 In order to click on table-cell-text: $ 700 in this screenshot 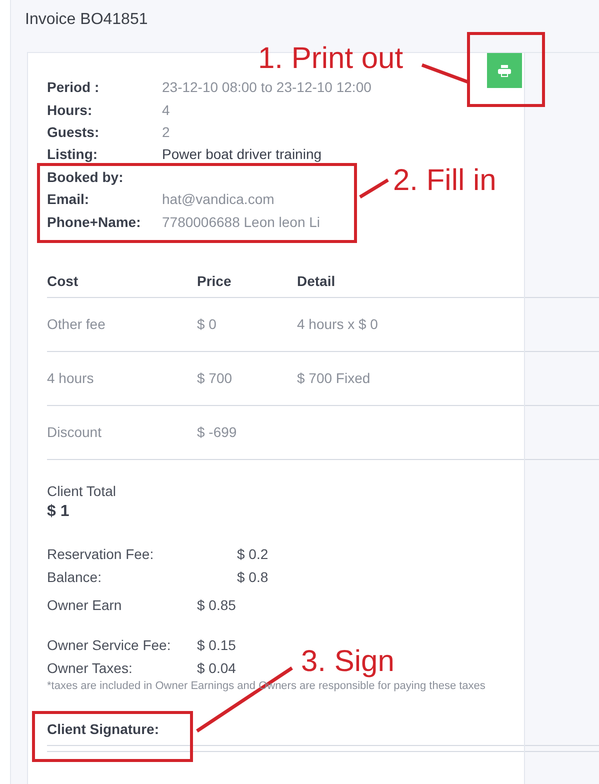, I will do `click(215, 378)`.